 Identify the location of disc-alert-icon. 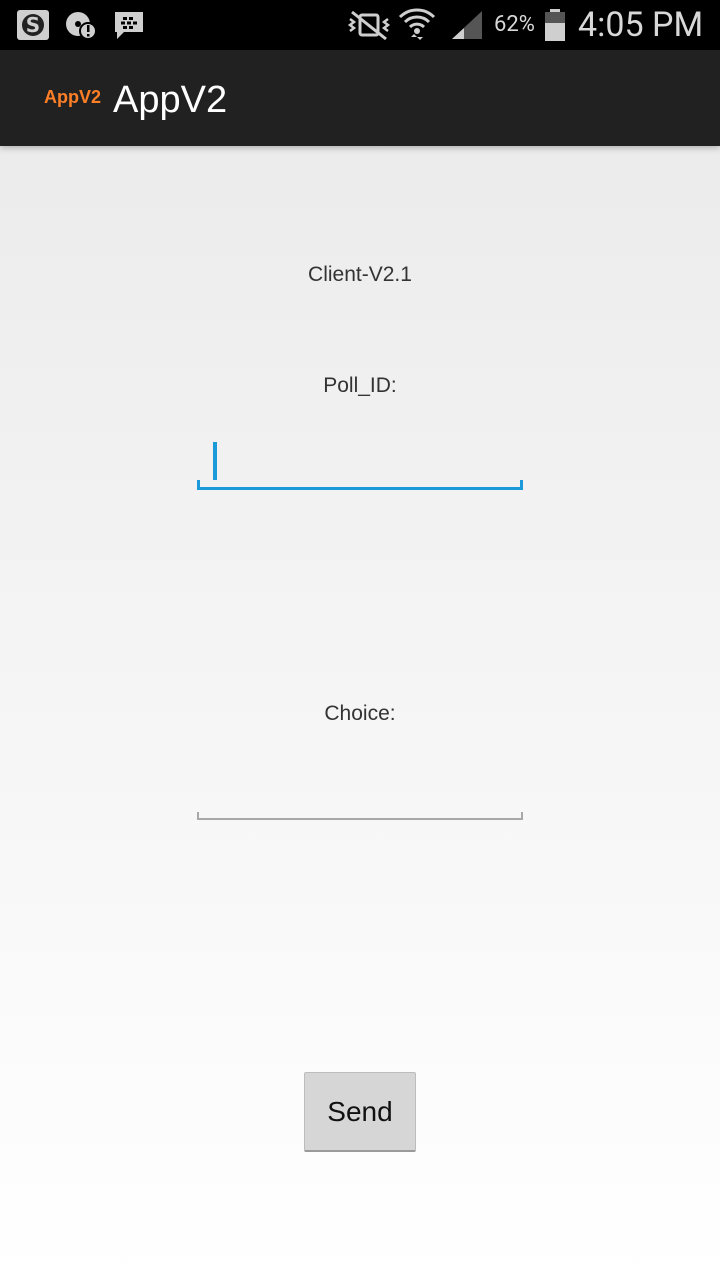
(81, 26).